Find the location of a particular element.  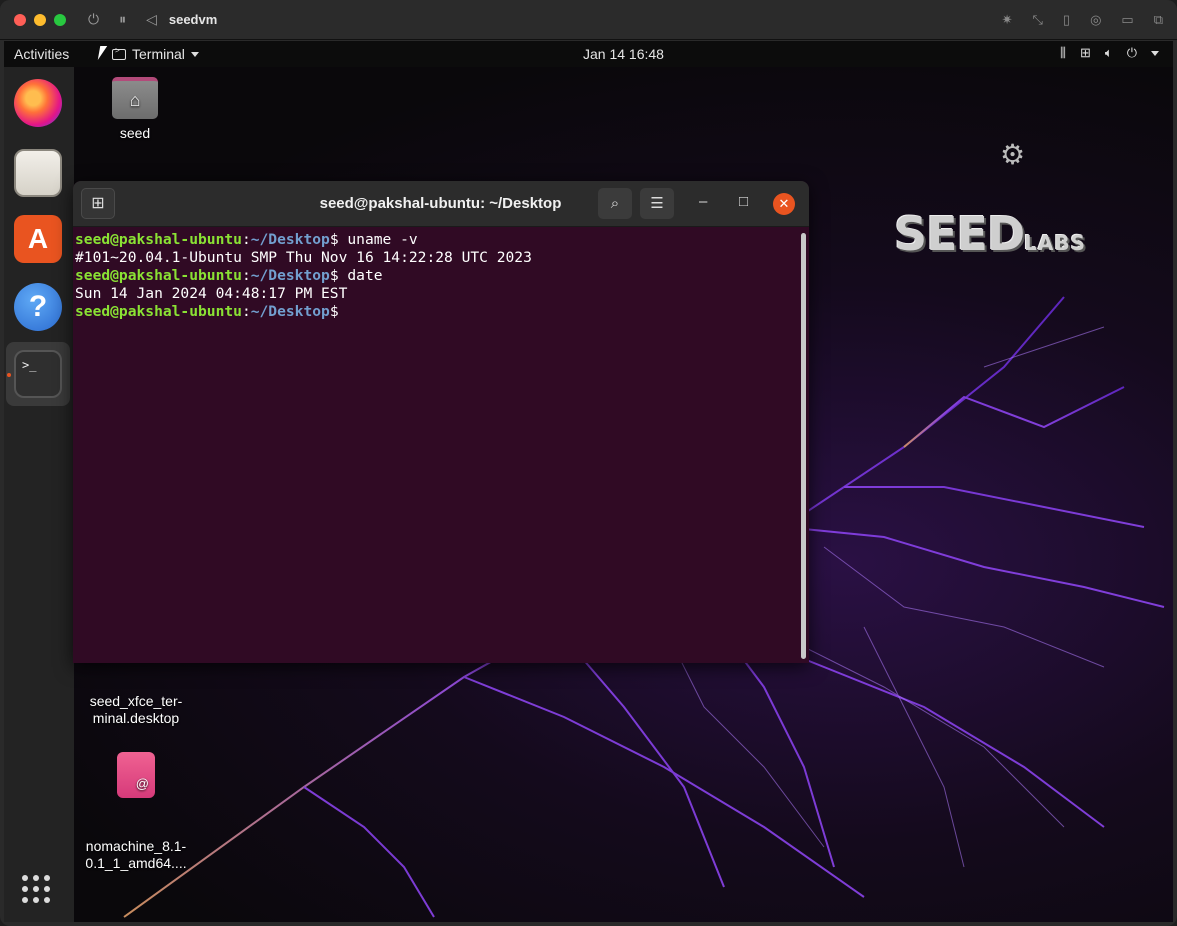

minimize-window-button is located at coordinates (40, 19).